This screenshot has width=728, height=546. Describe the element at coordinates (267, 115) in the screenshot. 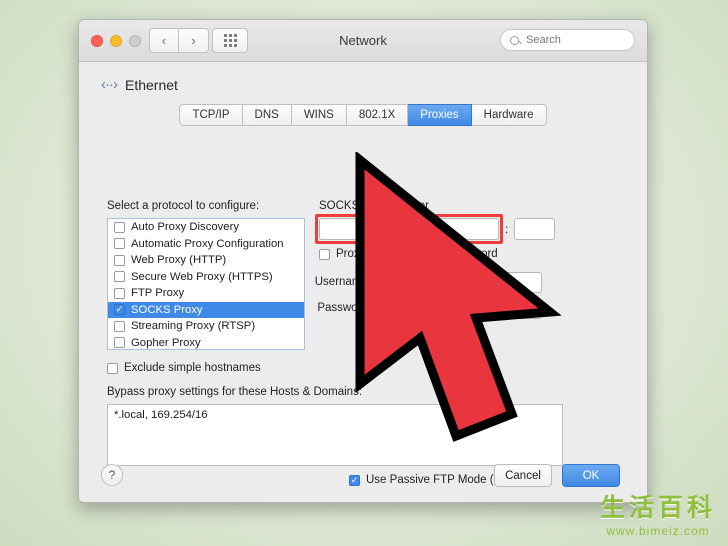

I see `tab-dns: DNS` at that location.